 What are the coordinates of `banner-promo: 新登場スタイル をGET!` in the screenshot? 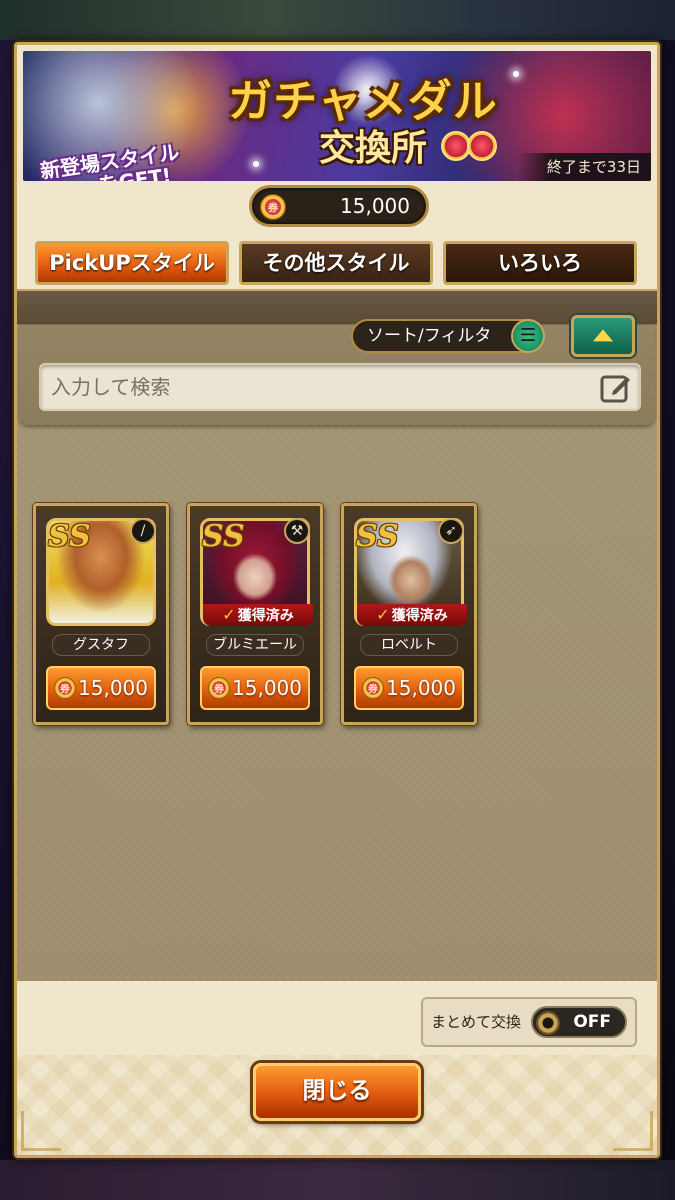 It's located at (136, 157).